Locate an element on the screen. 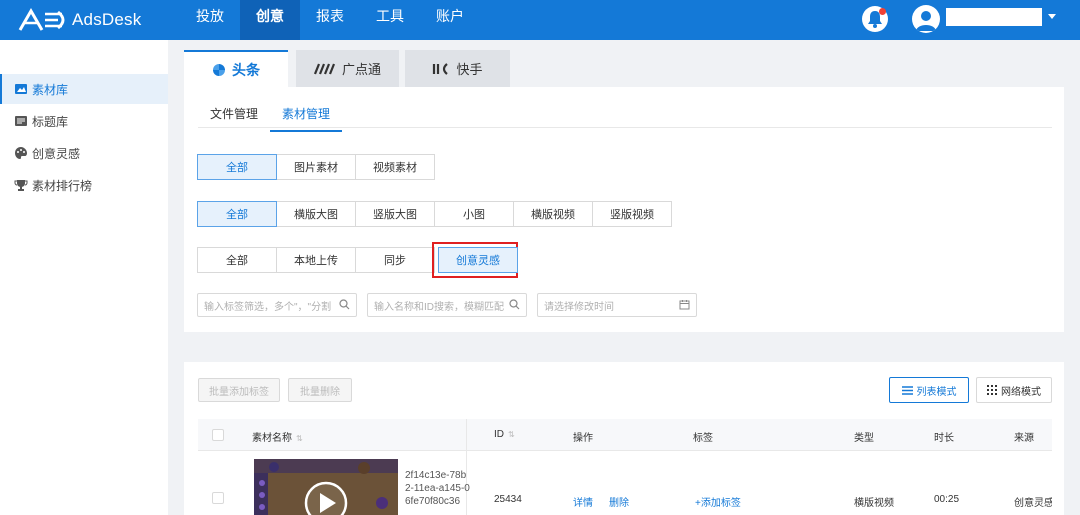  app-name: AdsDesk is located at coordinates (107, 19).